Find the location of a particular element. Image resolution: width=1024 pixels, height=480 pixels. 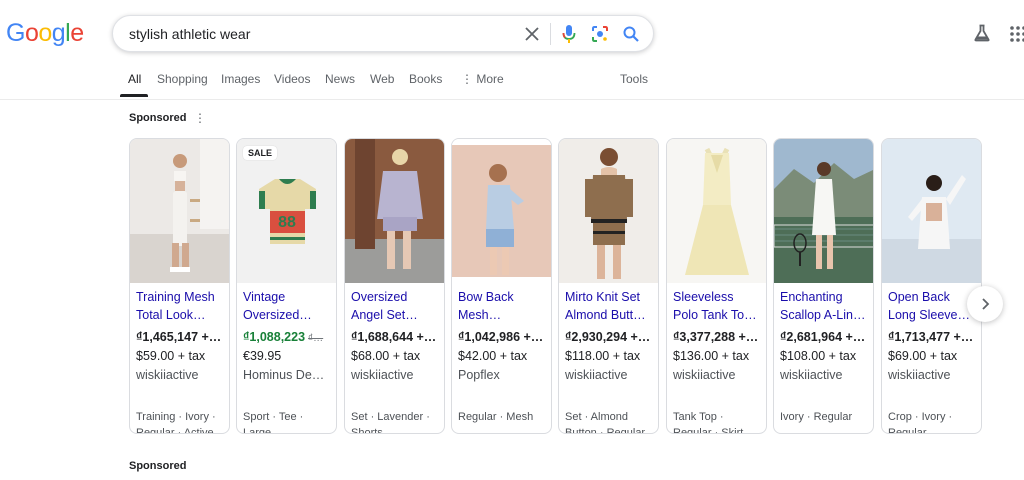

tab-more: ⋮ More is located at coordinates (482, 79).